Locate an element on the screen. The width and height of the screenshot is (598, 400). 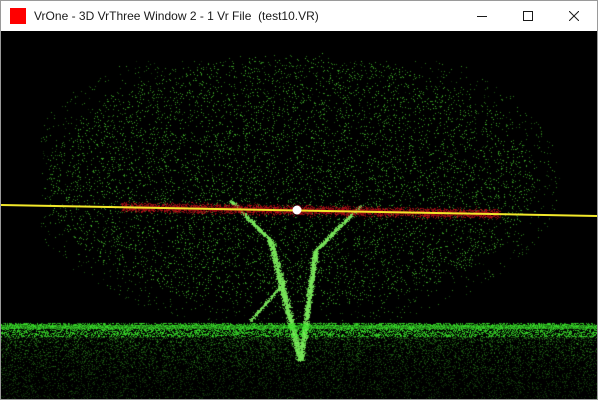
measurement-overlay is located at coordinates (299, 210).